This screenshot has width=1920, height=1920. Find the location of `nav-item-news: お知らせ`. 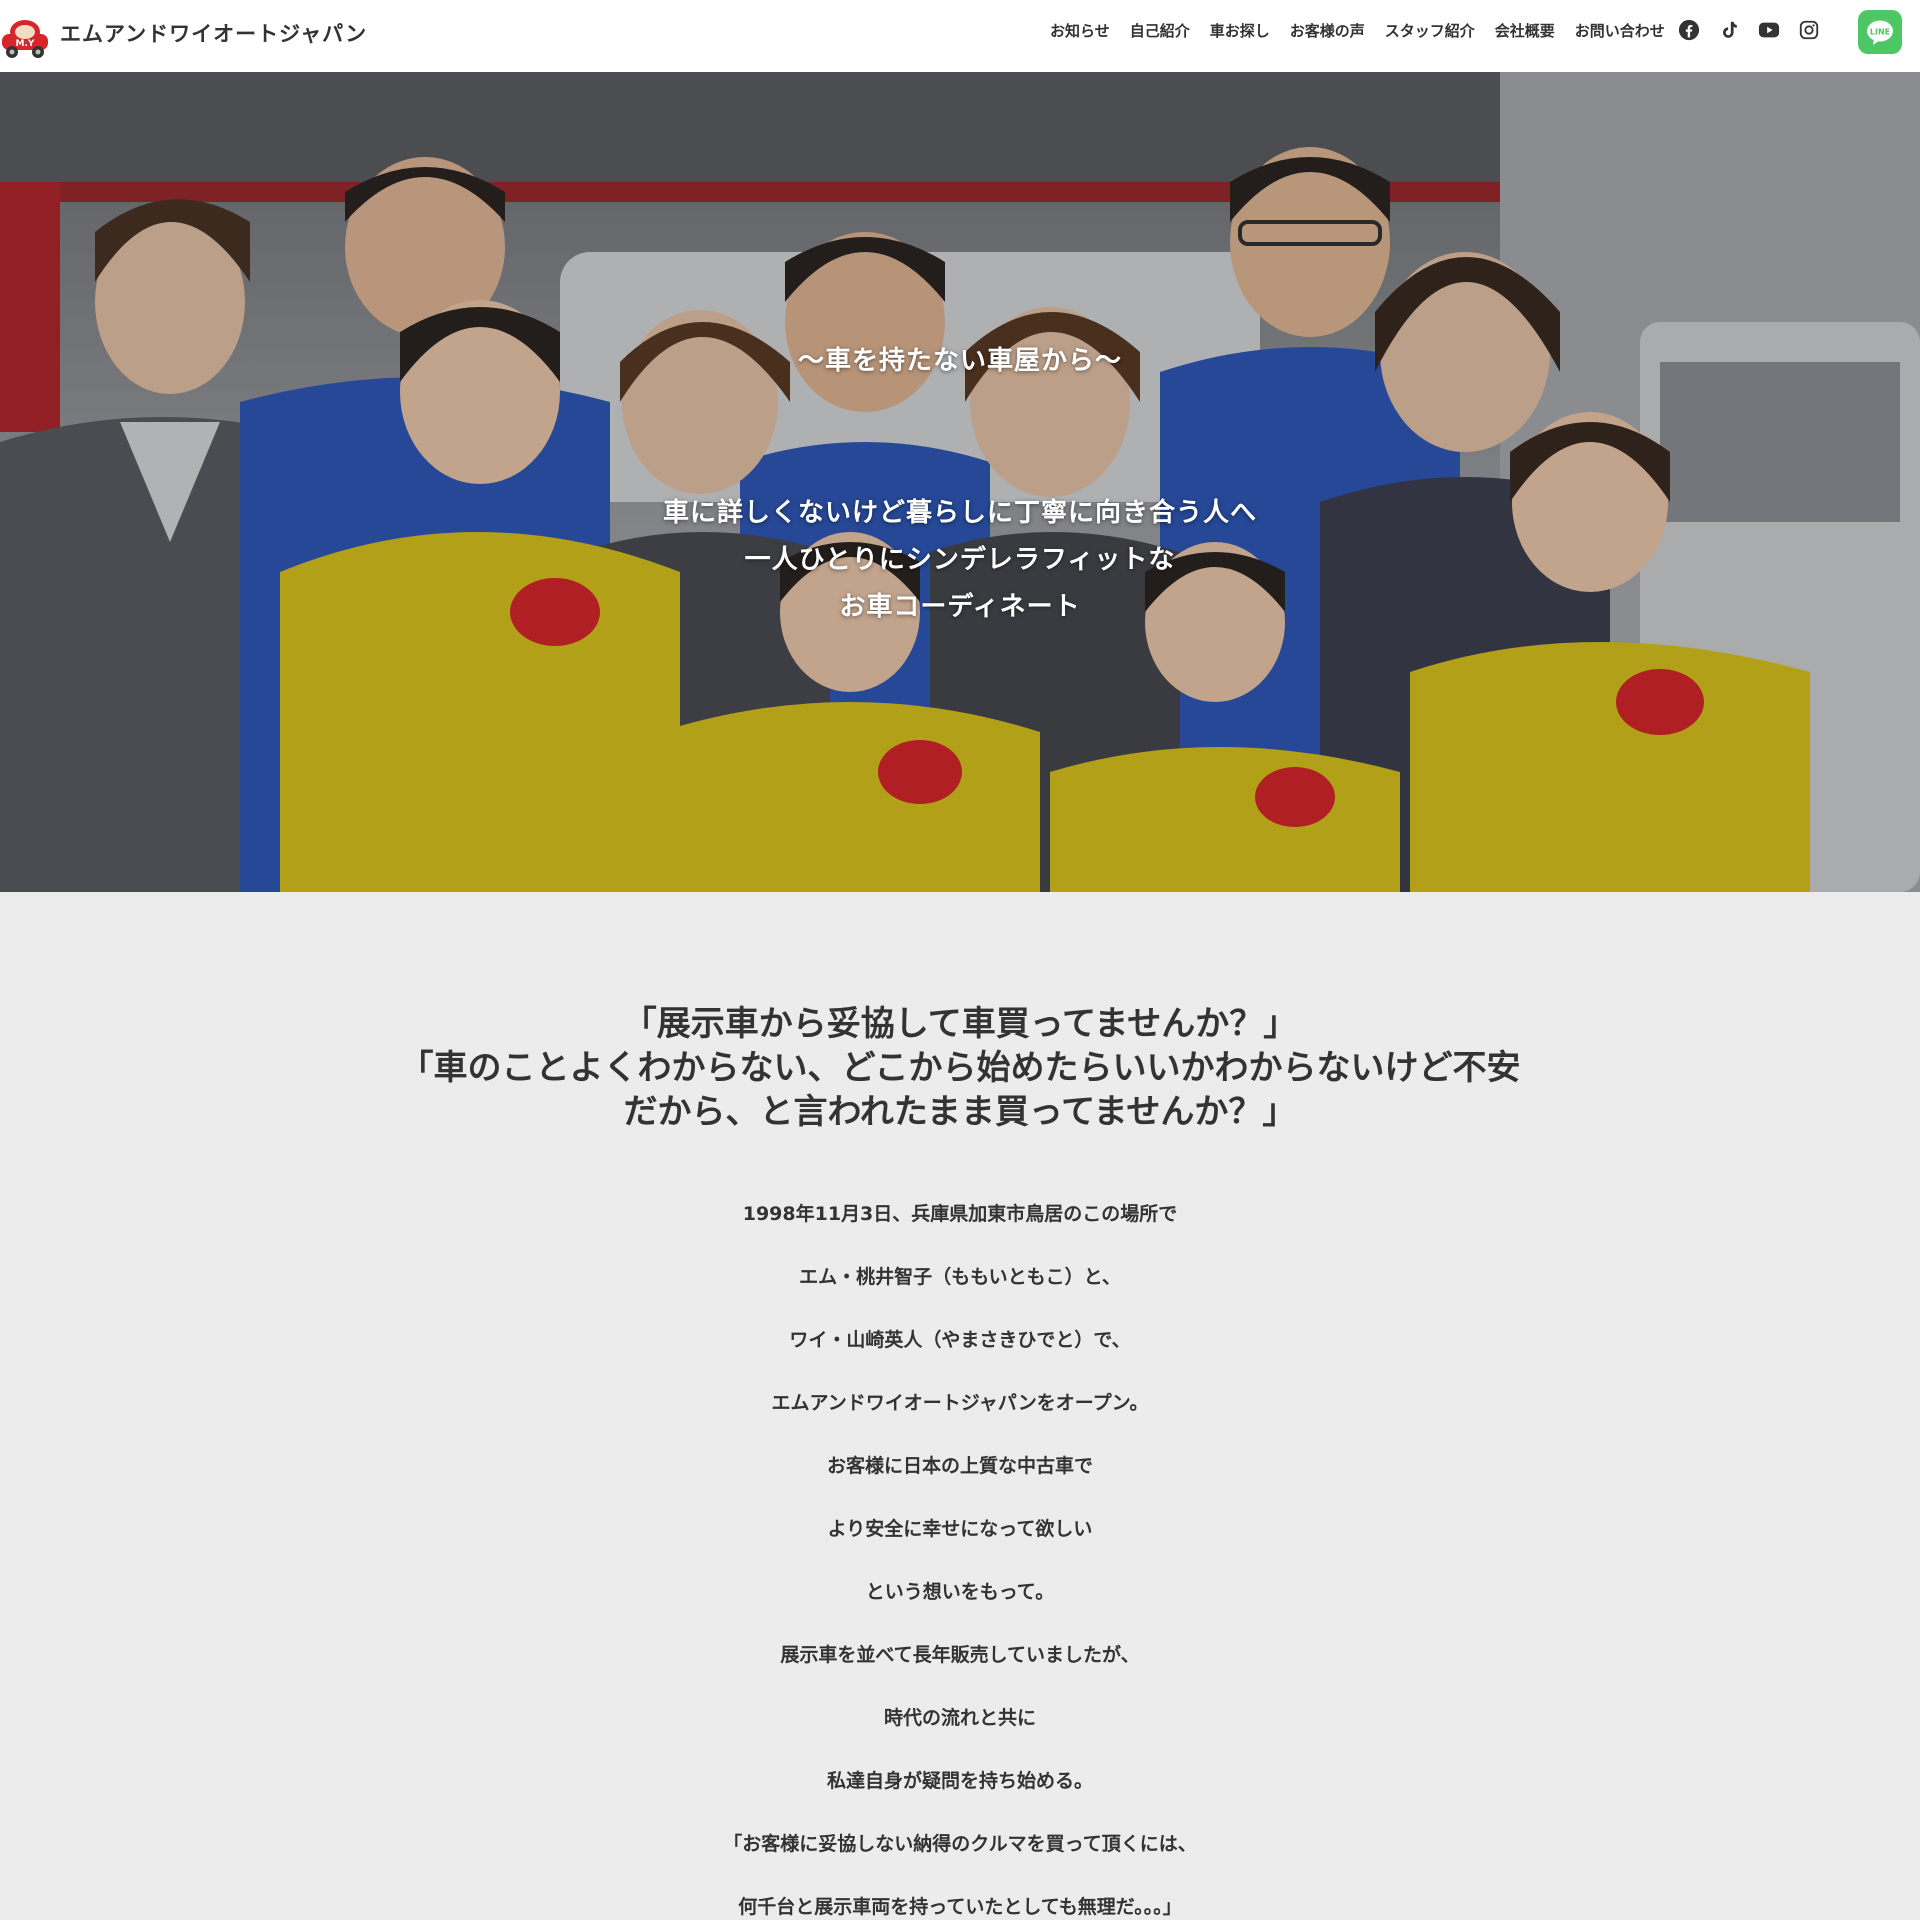

nav-item-news: お知らせ is located at coordinates (1080, 30).